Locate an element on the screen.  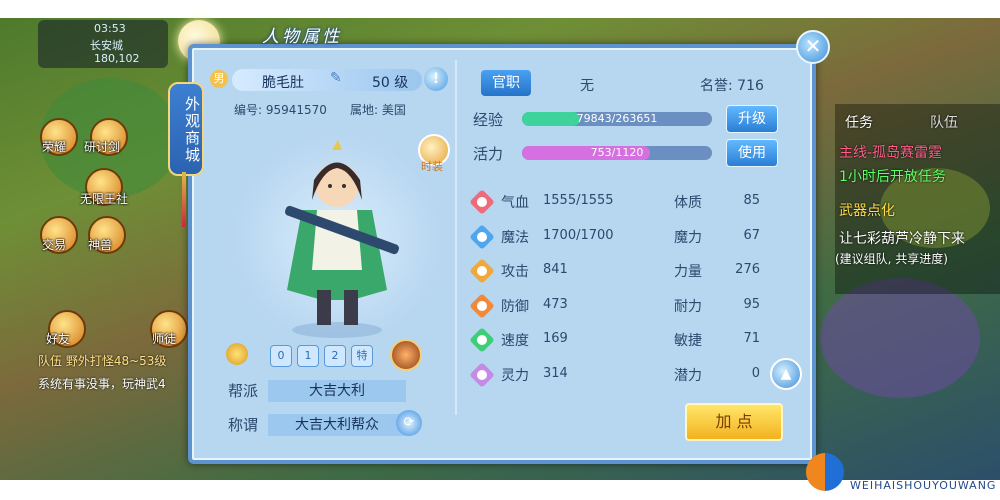
exp-bar-text: 79843/263651 is located at coordinates (617, 118).